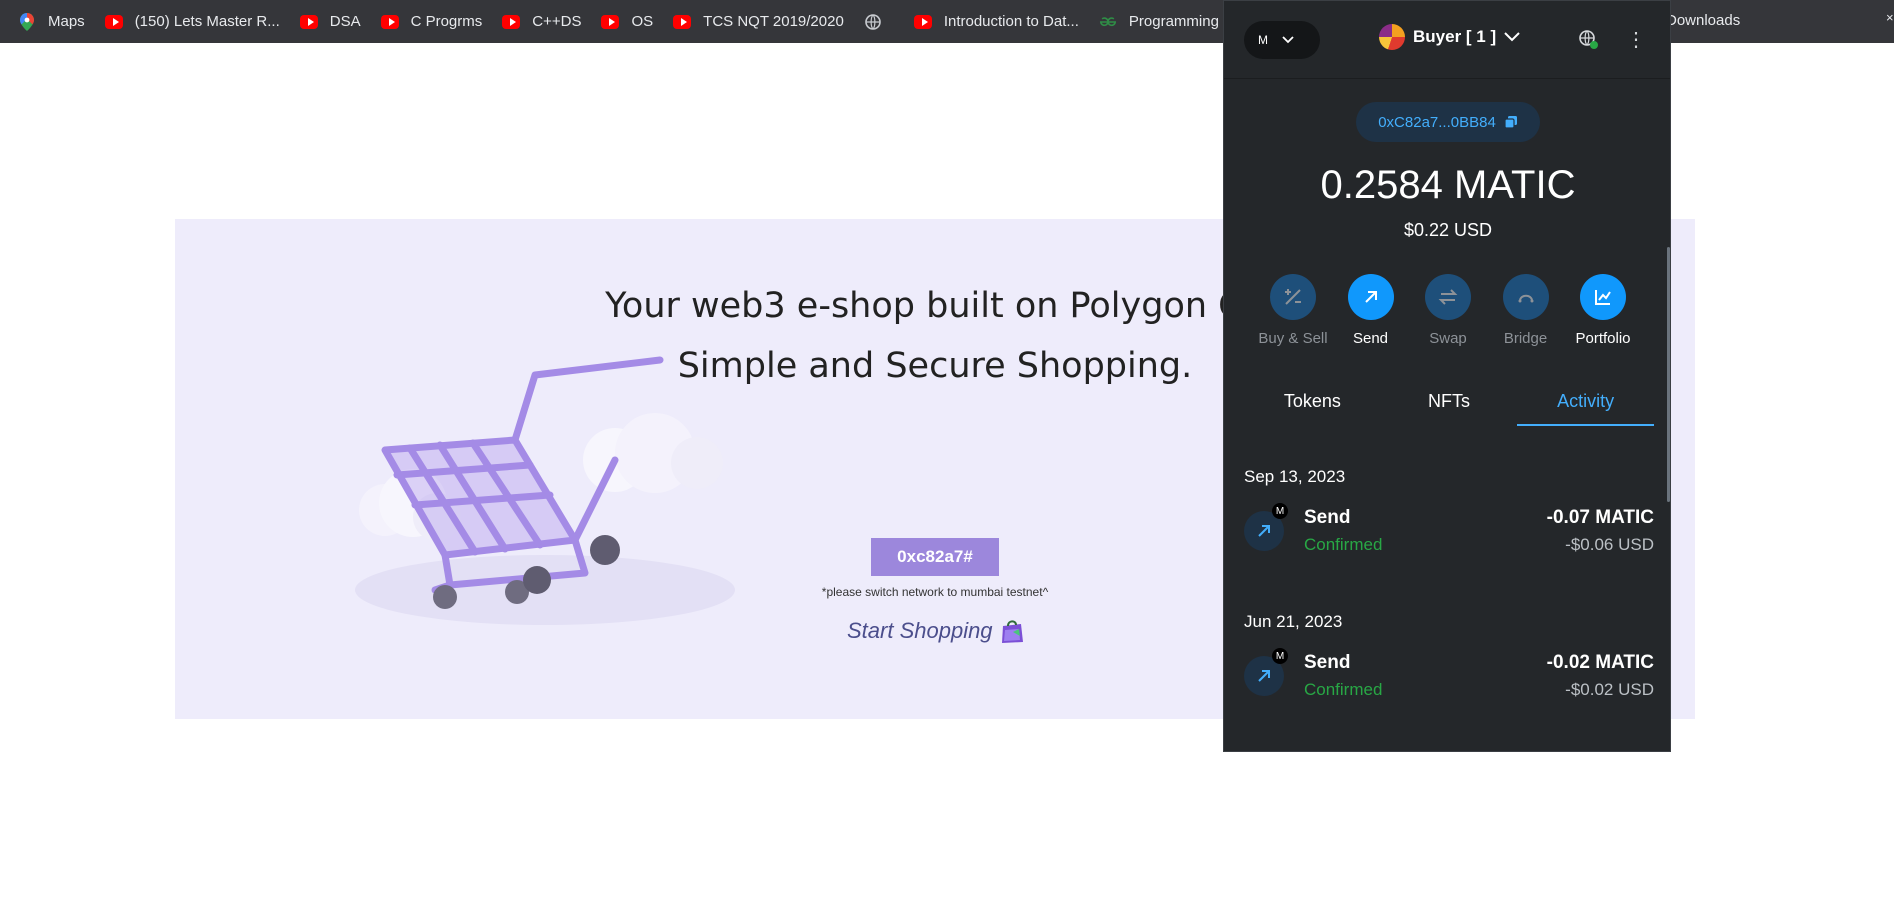 The width and height of the screenshot is (1894, 919). What do you see at coordinates (1890, 17) in the screenshot?
I see `close-icon: ×` at bounding box center [1890, 17].